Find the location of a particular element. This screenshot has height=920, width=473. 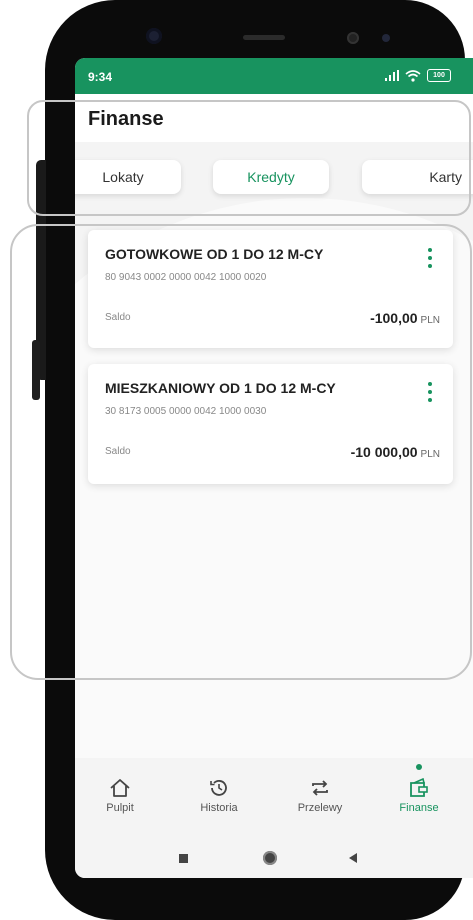

nav-historia: Historia is located at coordinates (219, 796).